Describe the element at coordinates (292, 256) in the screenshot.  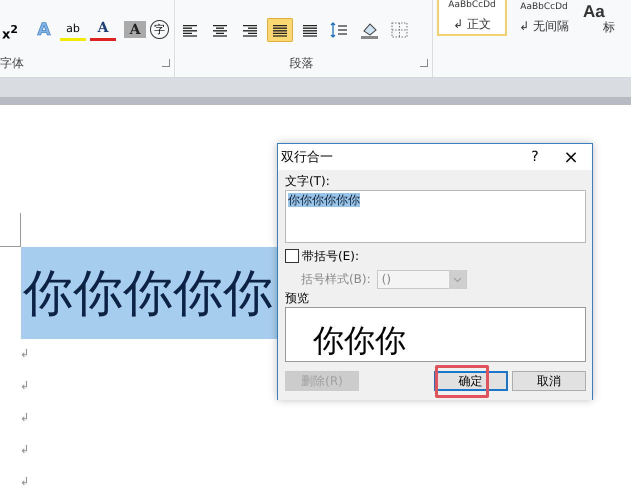
I see `checkbox` at that location.